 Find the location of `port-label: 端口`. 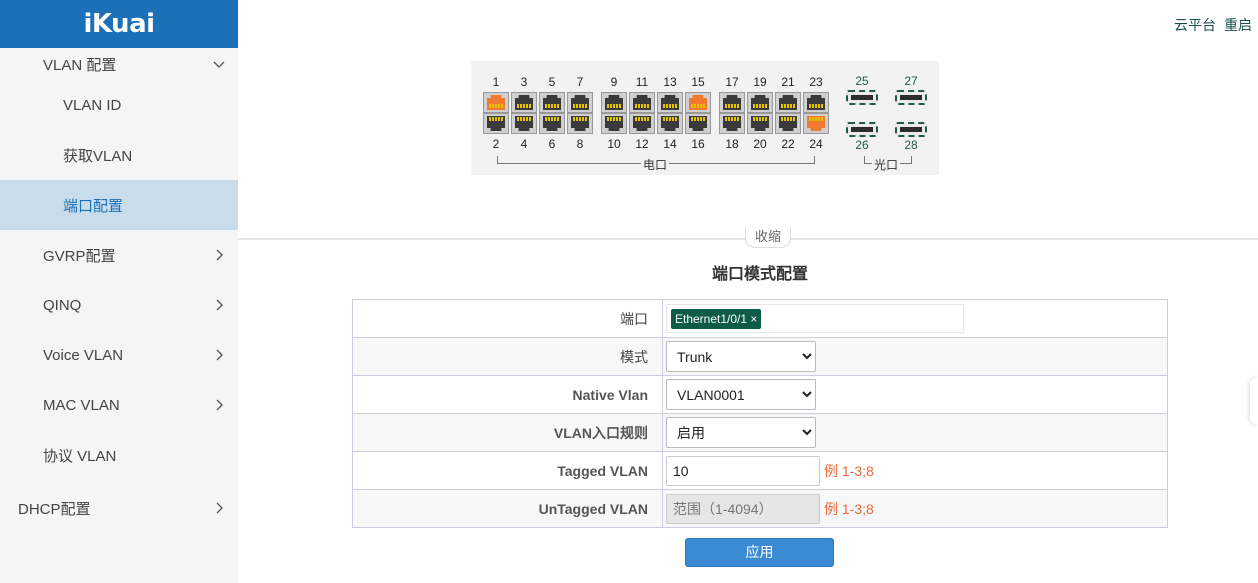

port-label: 端口 is located at coordinates (507, 318).